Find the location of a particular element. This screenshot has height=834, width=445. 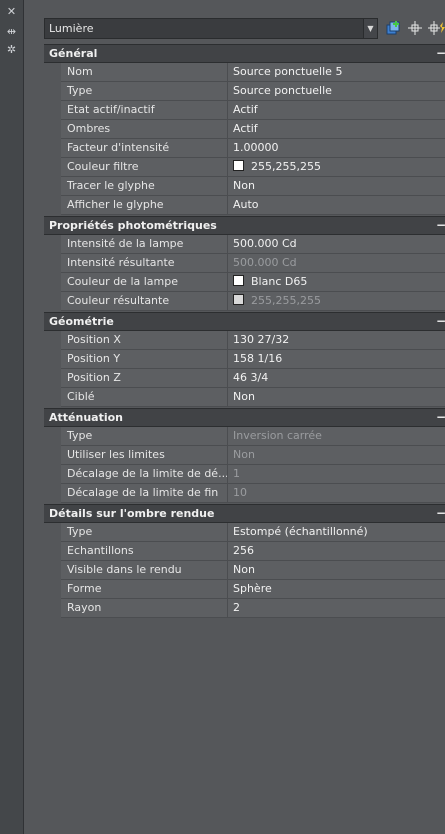

property-value: Auto is located at coordinates (336, 205).